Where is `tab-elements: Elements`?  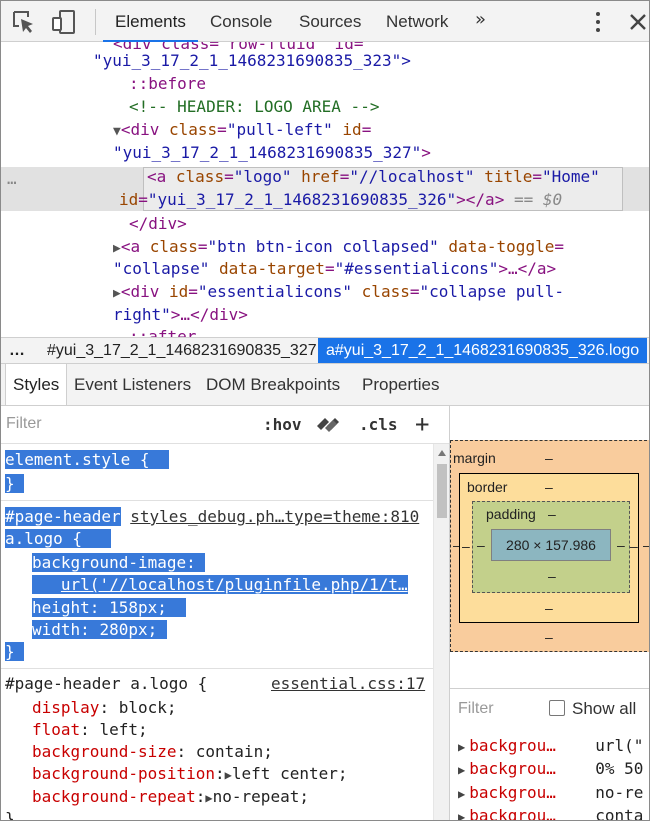 tab-elements: Elements is located at coordinates (150, 21).